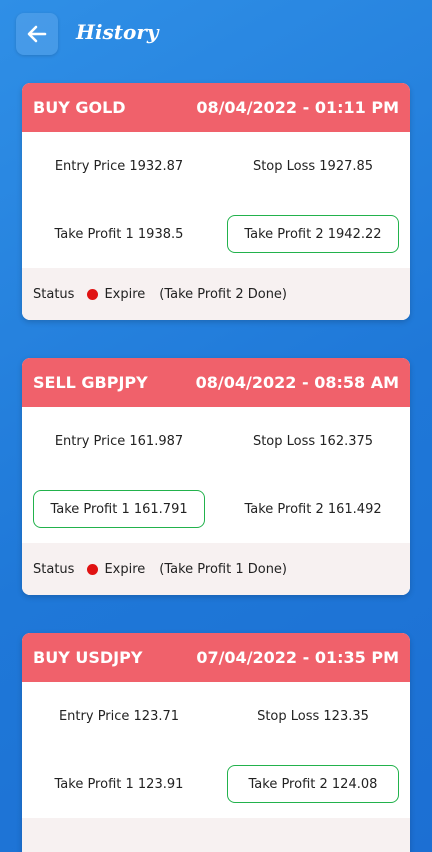 This screenshot has height=852, width=432. What do you see at coordinates (297, 107) in the screenshot?
I see `trade-datetime: 08/04/2022 - 01:11 PM` at bounding box center [297, 107].